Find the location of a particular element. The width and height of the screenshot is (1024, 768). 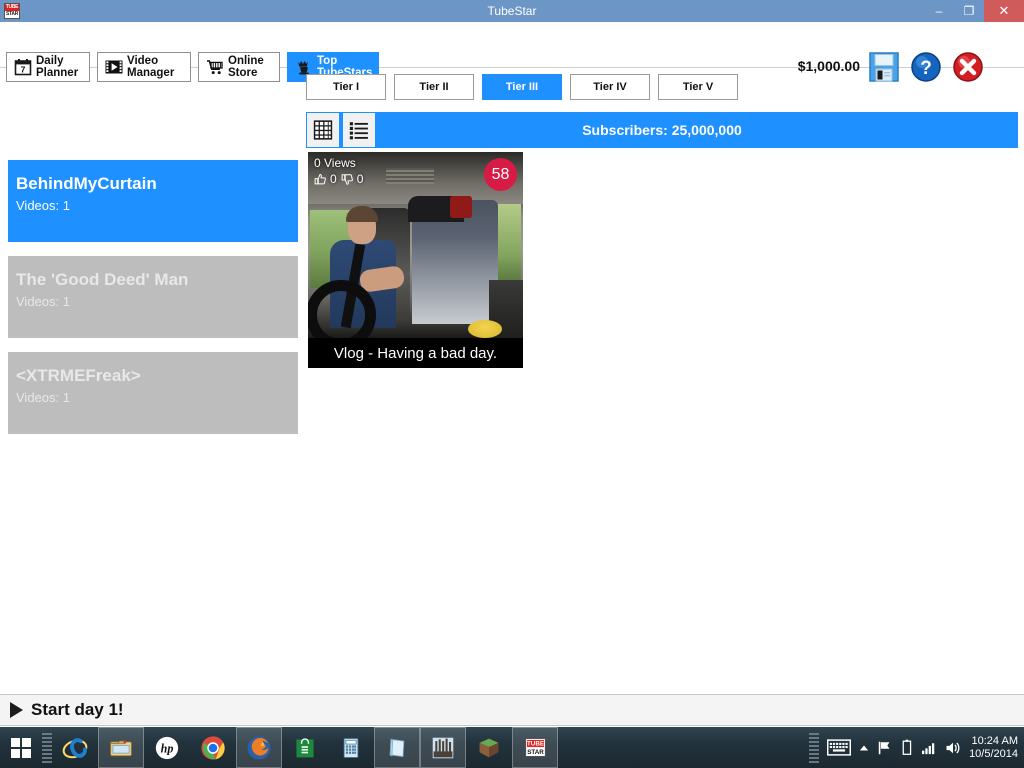

taskbar-item-notepad is located at coordinates (397, 747).